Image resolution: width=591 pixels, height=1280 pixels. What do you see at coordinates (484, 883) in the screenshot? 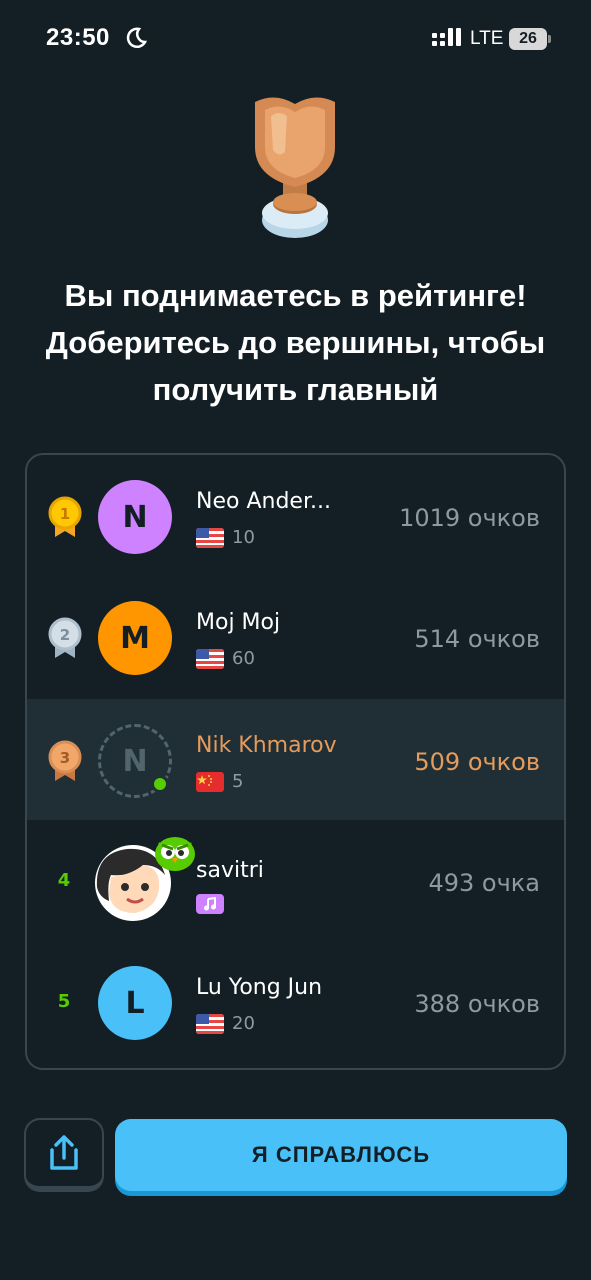
I see `points: 493 очка` at bounding box center [484, 883].